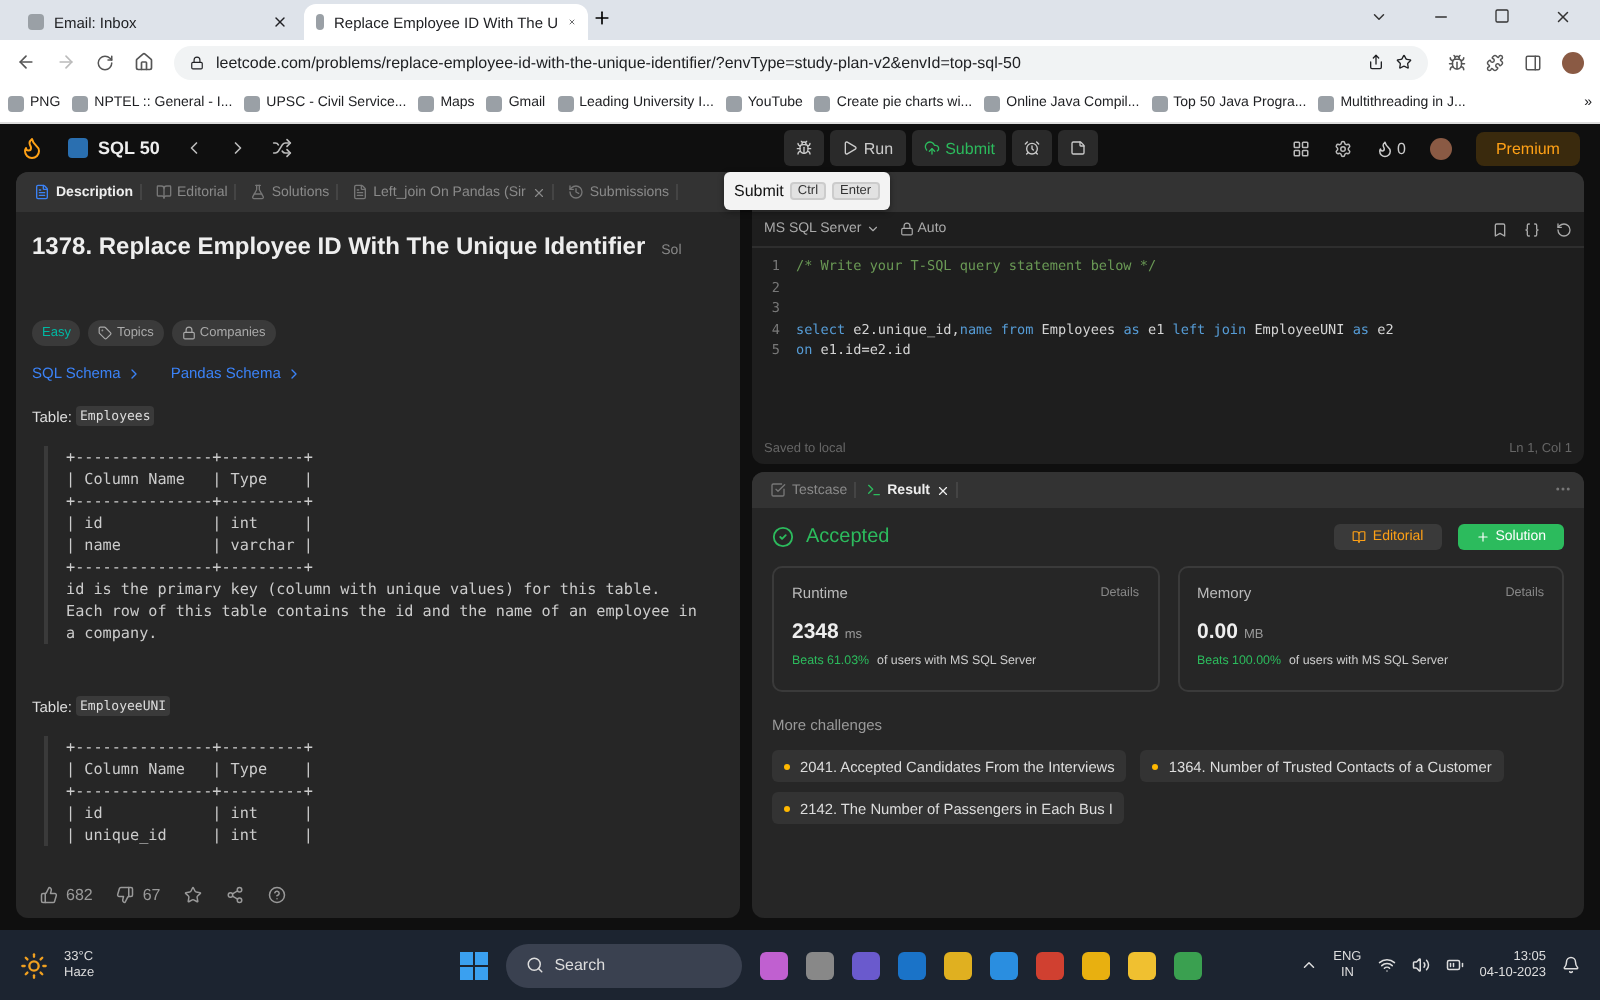 The height and width of the screenshot is (1000, 1600). Describe the element at coordinates (1532, 229) in the screenshot. I see `braces-icon` at that location.